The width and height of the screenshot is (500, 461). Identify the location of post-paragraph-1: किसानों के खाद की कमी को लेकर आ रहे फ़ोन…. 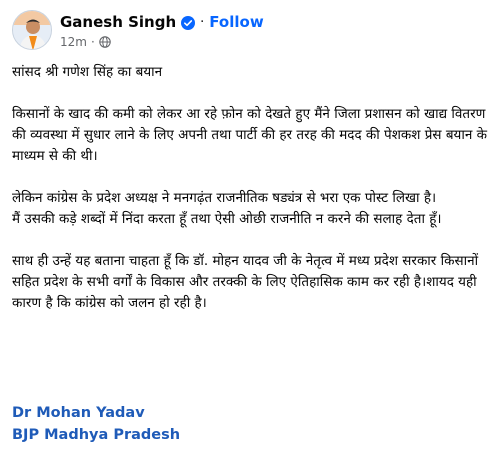
(250, 135).